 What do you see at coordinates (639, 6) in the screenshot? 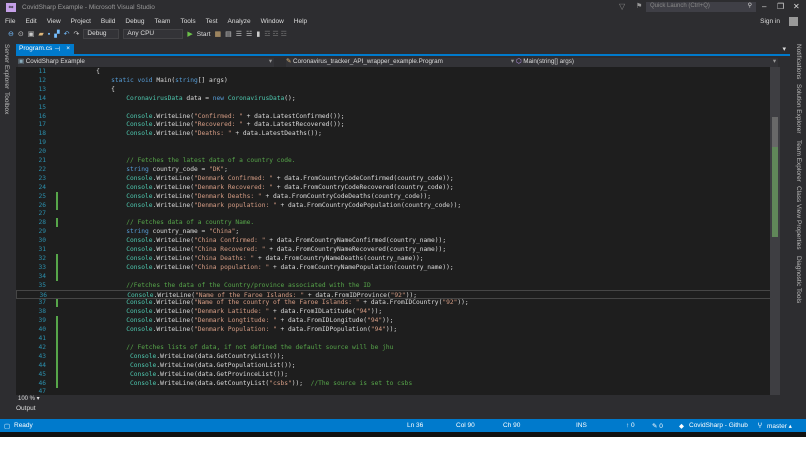
I see `feedback-icon: ⚑` at bounding box center [639, 6].